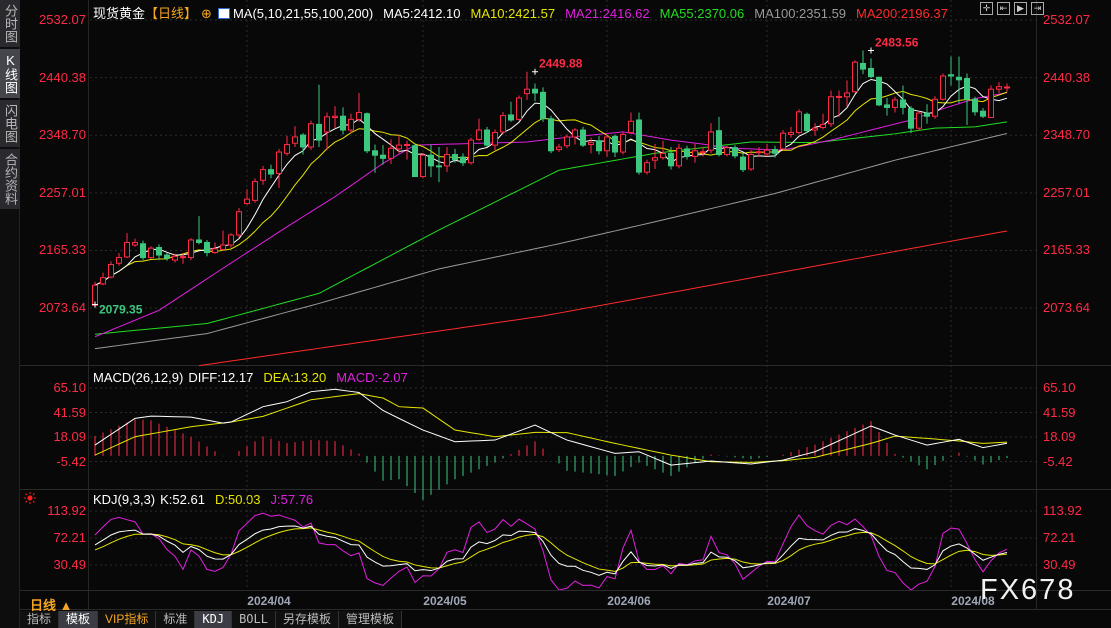 The height and width of the screenshot is (628, 1111). I want to click on tab-save-template: 另存模板, so click(307, 619).